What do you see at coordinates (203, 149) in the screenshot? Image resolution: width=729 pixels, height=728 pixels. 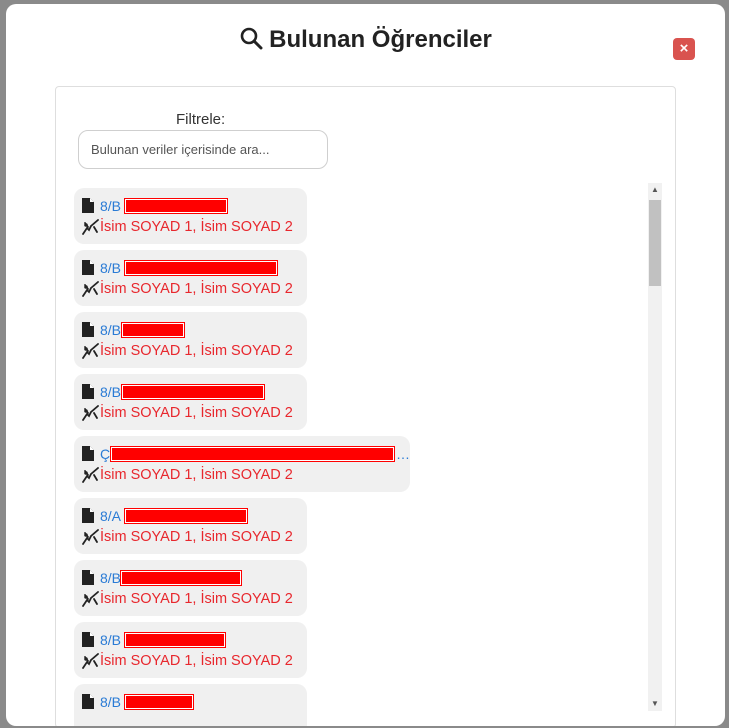 I see `filter-input` at bounding box center [203, 149].